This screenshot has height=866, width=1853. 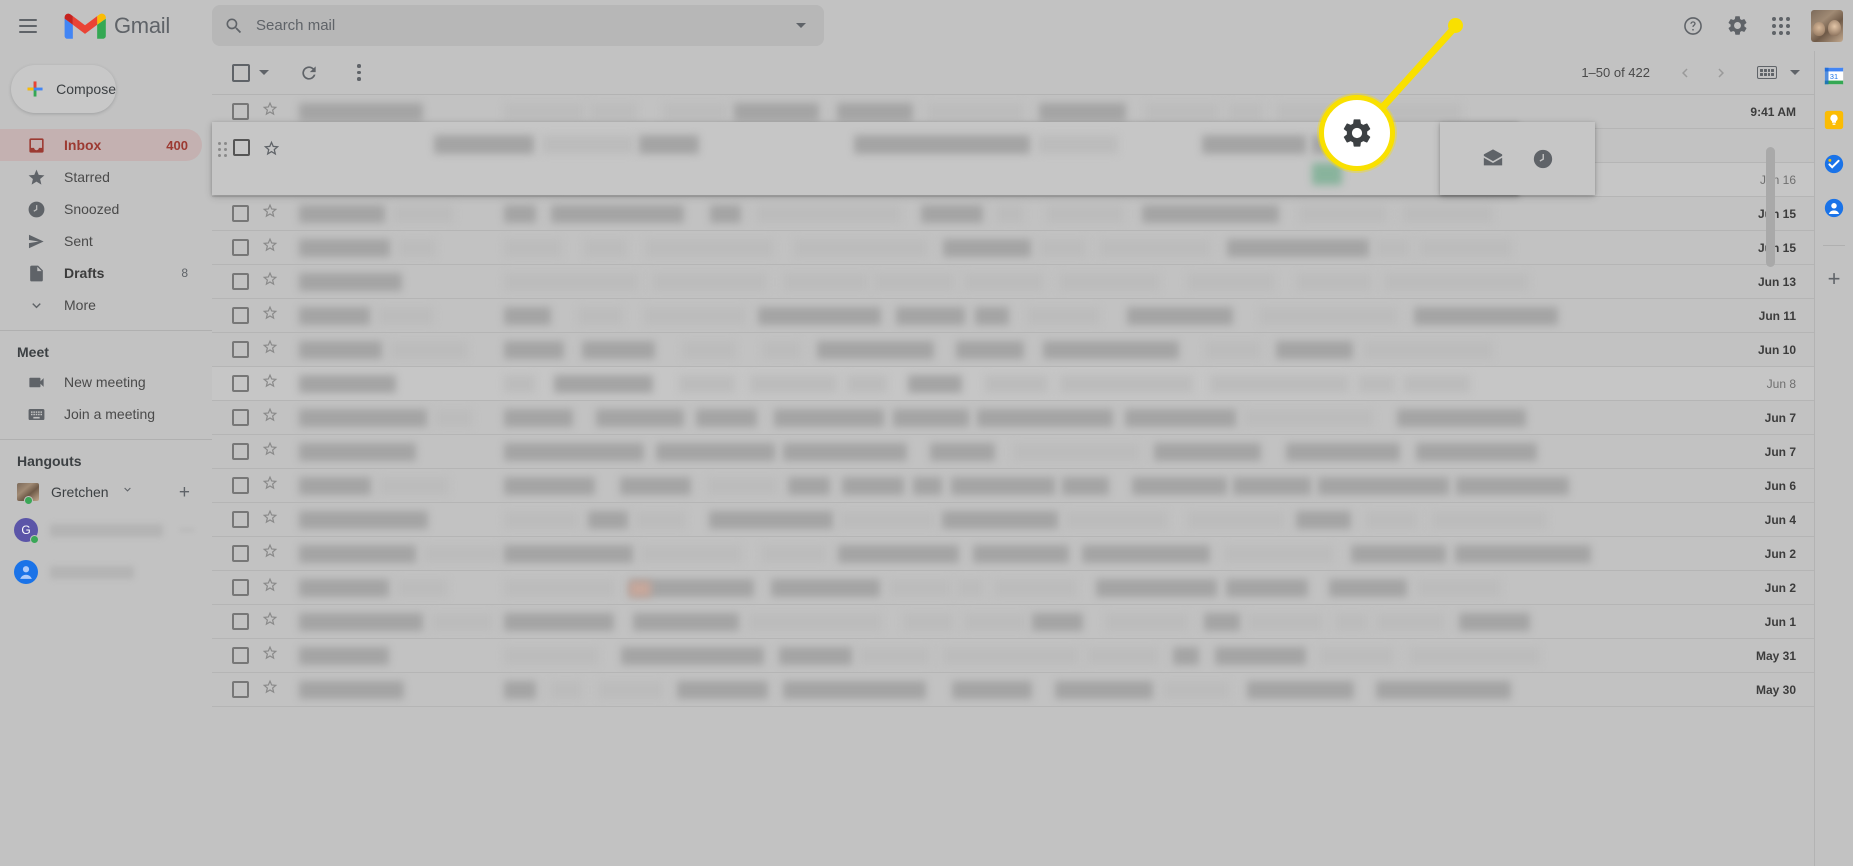 What do you see at coordinates (241, 72) in the screenshot?
I see `select-all-checkbox` at bounding box center [241, 72].